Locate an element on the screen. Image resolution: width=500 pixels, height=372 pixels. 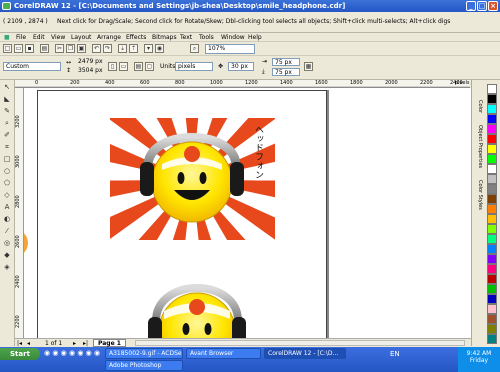
close-button: × is located at coordinates (493, 6).